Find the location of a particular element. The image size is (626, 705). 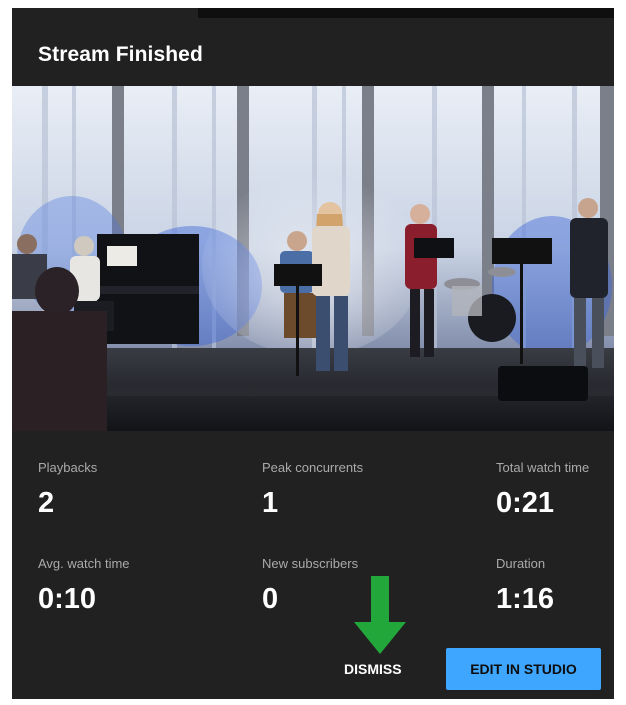

stat-value: 1 is located at coordinates (270, 503).